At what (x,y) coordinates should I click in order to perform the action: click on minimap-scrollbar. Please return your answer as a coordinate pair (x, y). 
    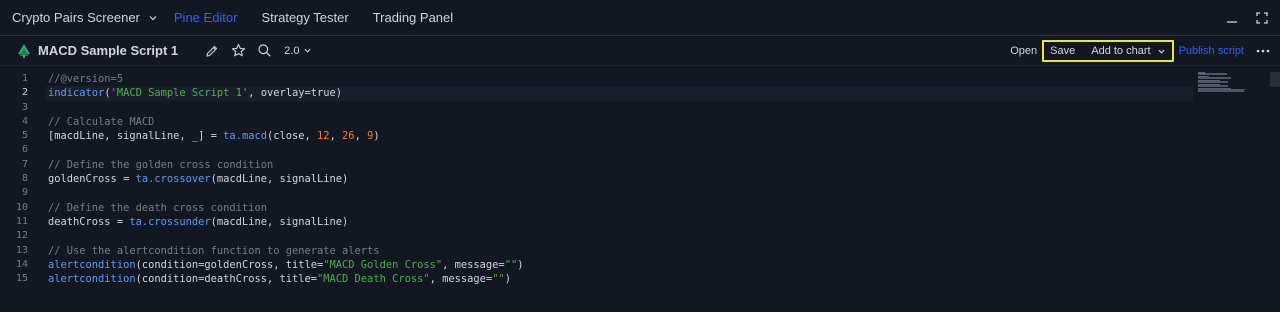
    Looking at the image, I should click on (1275, 79).